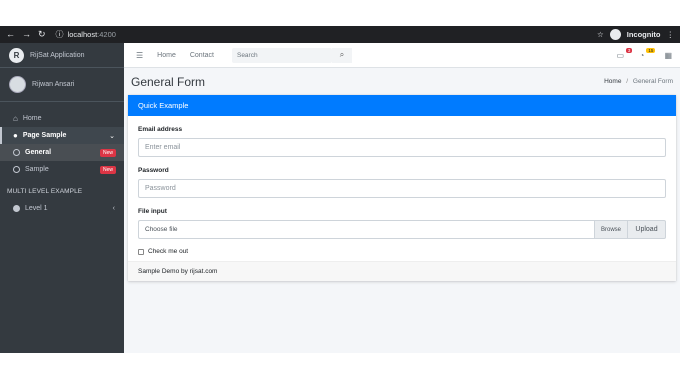  I want to click on check-me-out-checkbox, so click(141, 251).